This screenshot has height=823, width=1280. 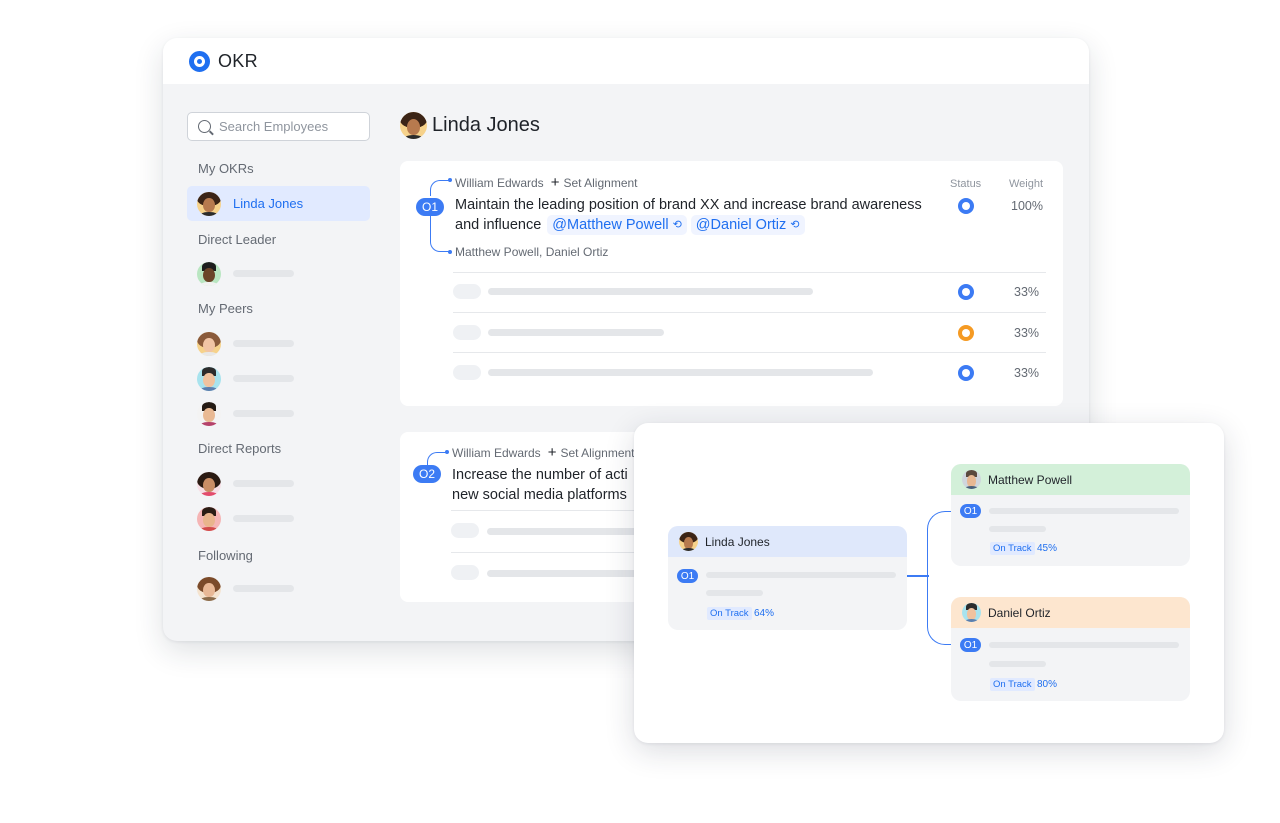 I want to click on search-input, so click(x=294, y=126).